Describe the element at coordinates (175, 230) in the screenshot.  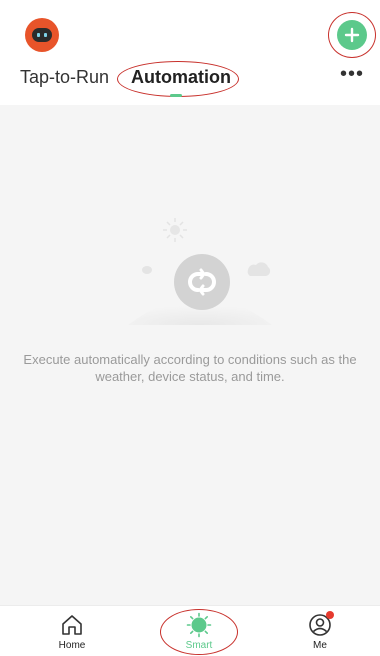
I see `sun-icon` at that location.